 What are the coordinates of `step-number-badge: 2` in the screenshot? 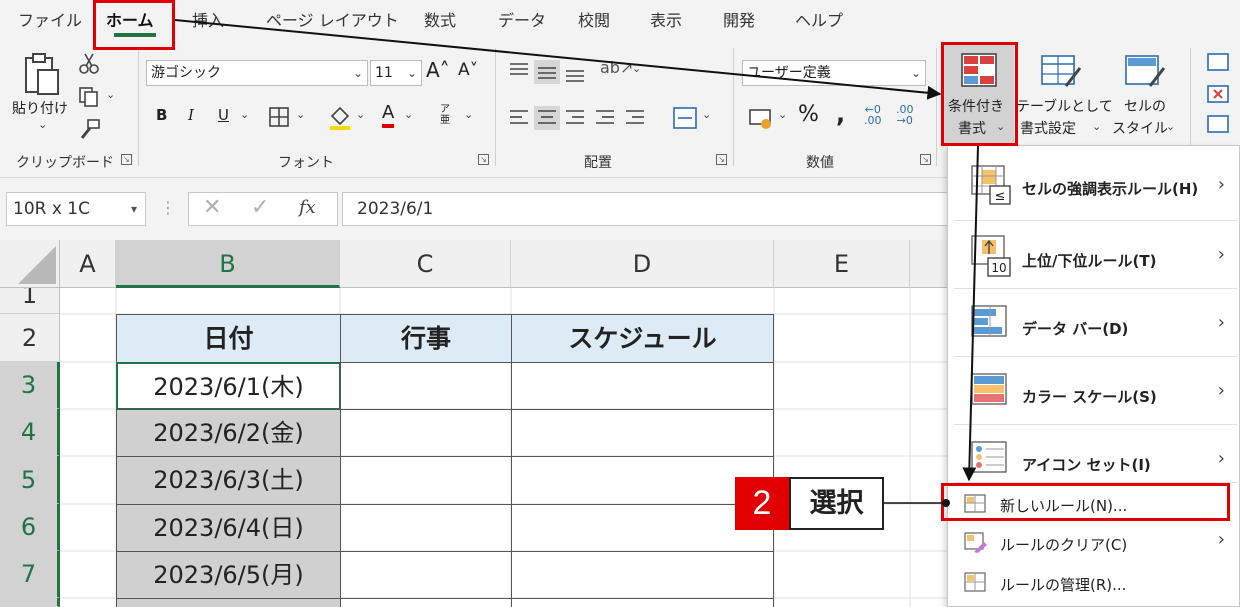 It's located at (762, 503).